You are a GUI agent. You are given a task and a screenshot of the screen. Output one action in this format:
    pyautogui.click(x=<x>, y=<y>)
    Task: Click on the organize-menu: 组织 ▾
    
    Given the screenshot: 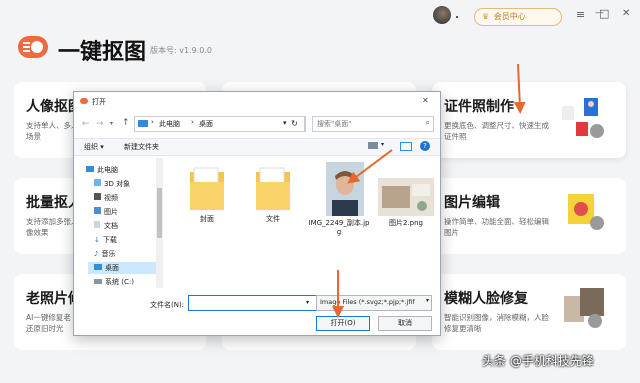 What is the action you would take?
    pyautogui.click(x=94, y=147)
    